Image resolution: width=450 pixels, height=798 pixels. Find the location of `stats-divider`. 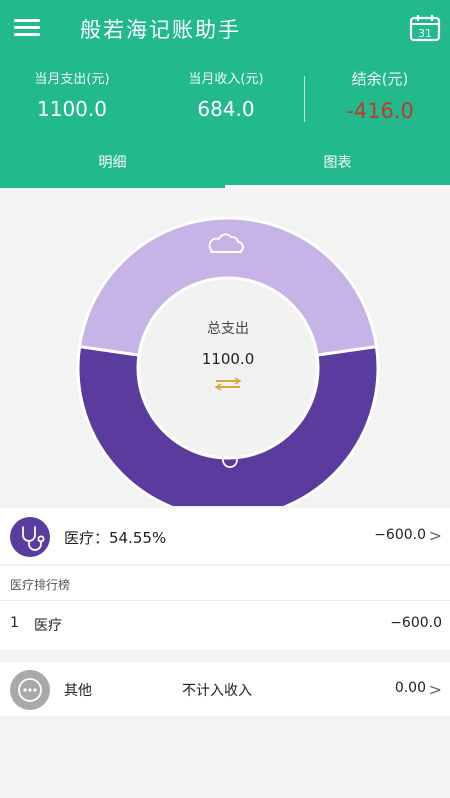

stats-divider is located at coordinates (304, 99).